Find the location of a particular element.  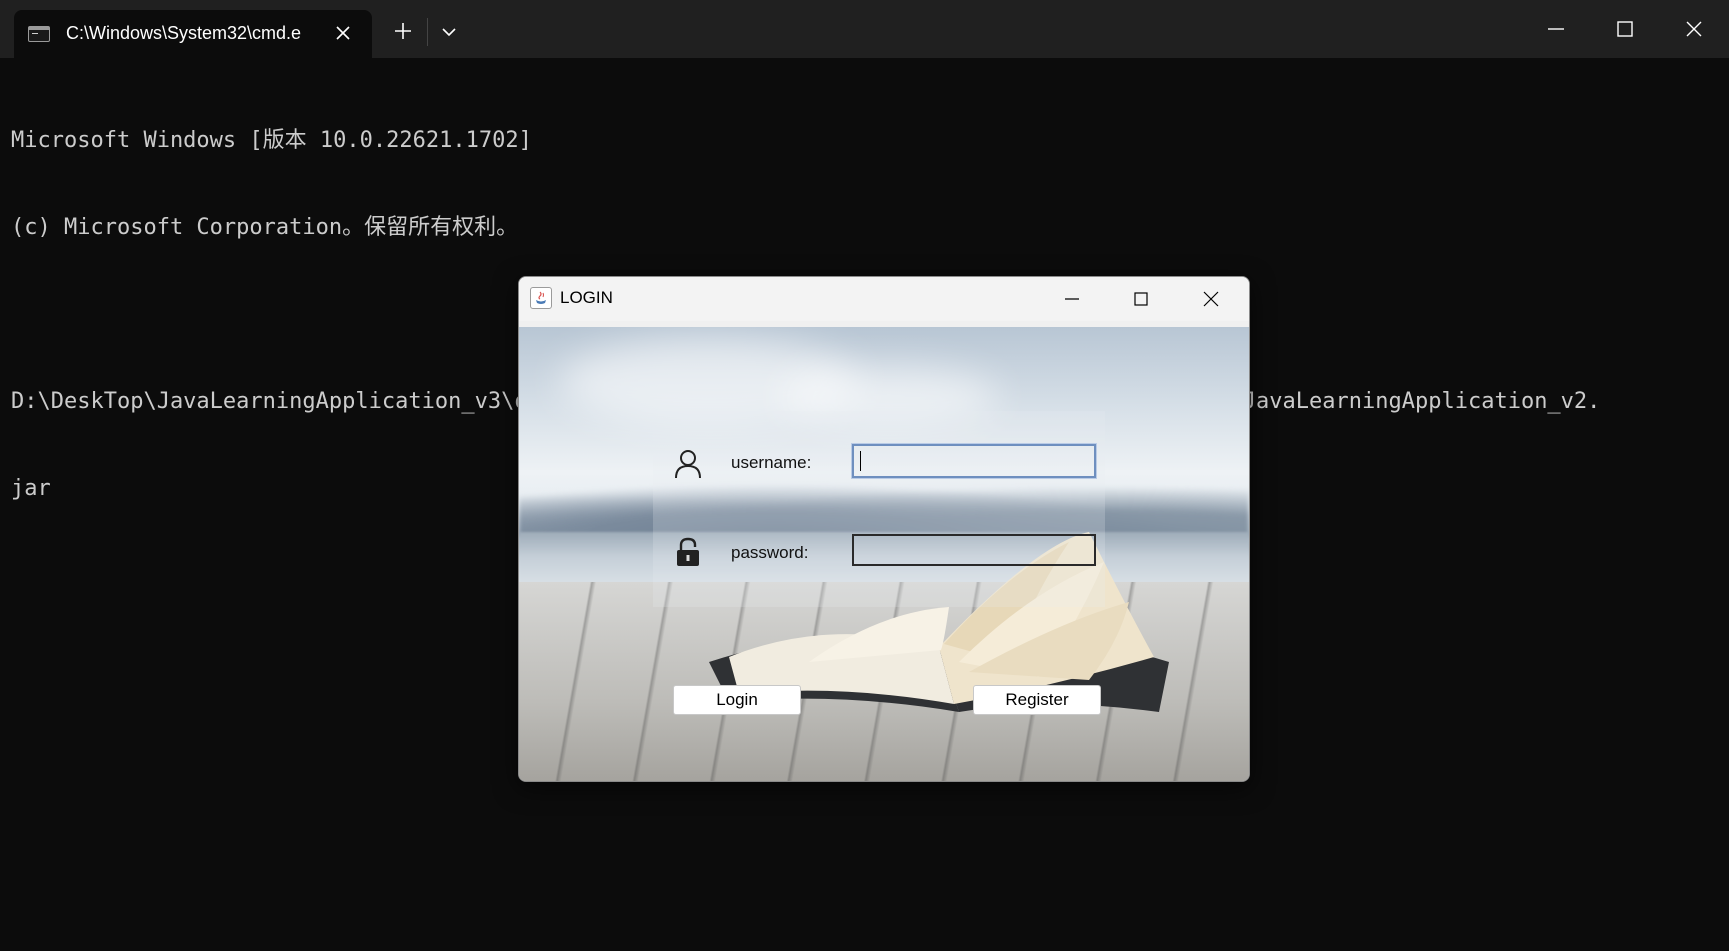

login-button: Login is located at coordinates (737, 700).